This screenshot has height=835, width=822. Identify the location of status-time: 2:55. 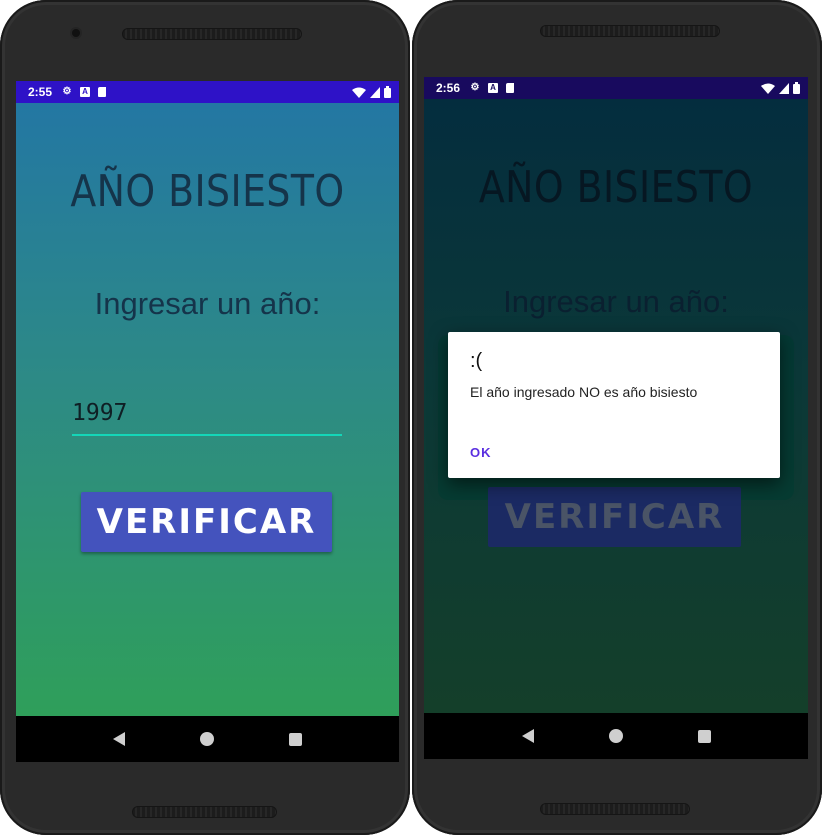
(40, 92).